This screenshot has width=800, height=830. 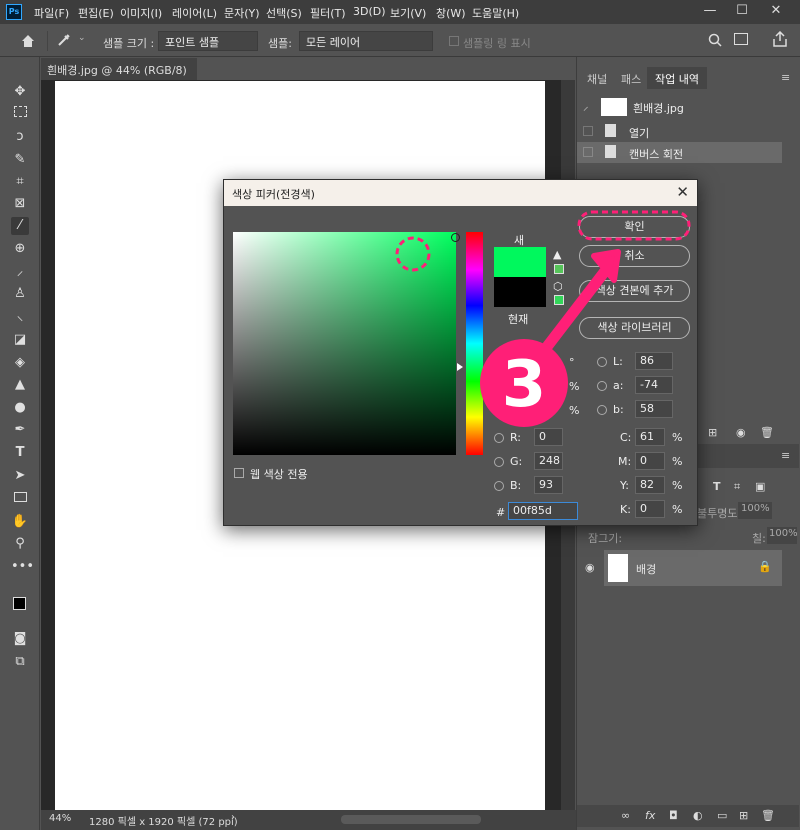 What do you see at coordinates (543, 318) in the screenshot?
I see `annotation-overlay: 3` at bounding box center [543, 318].